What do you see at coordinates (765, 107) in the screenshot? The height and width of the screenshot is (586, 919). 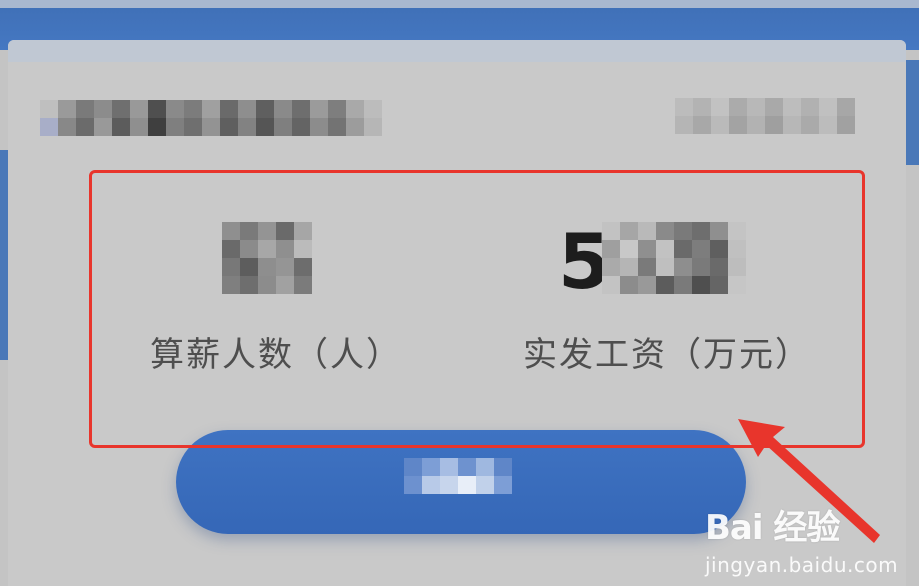 I see `card-date-obscured` at bounding box center [765, 107].